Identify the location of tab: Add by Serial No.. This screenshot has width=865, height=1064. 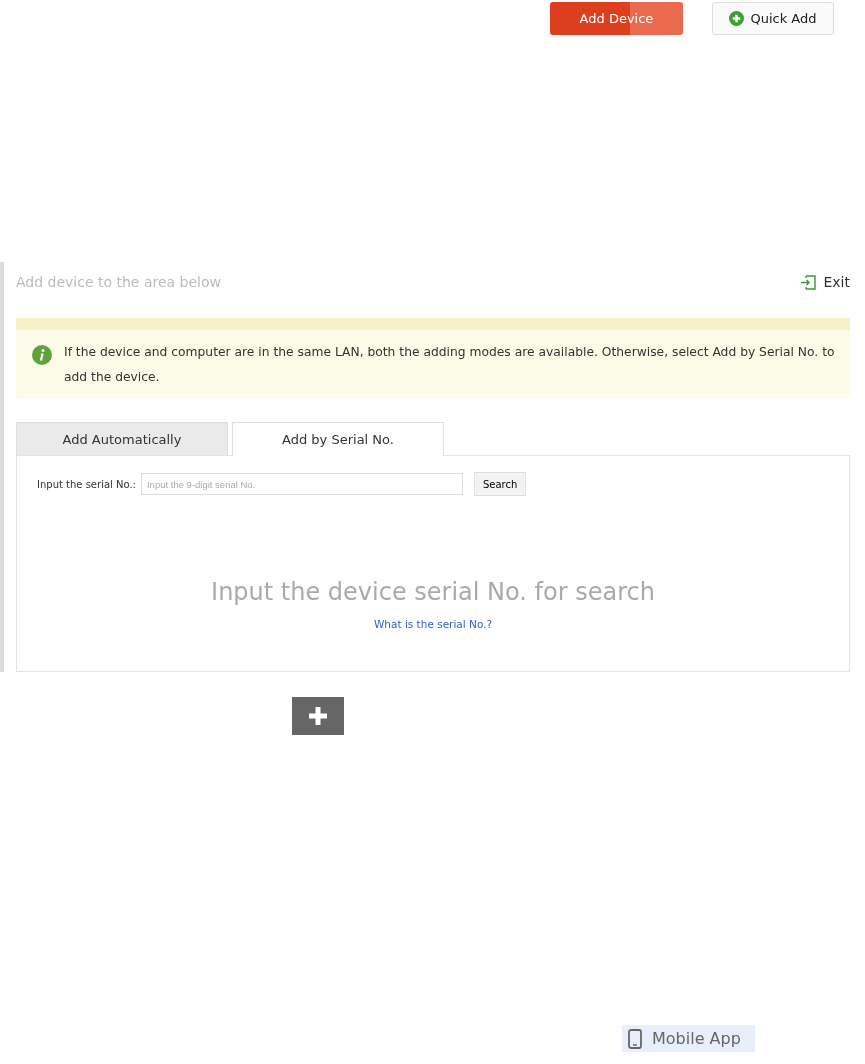
(338, 439).